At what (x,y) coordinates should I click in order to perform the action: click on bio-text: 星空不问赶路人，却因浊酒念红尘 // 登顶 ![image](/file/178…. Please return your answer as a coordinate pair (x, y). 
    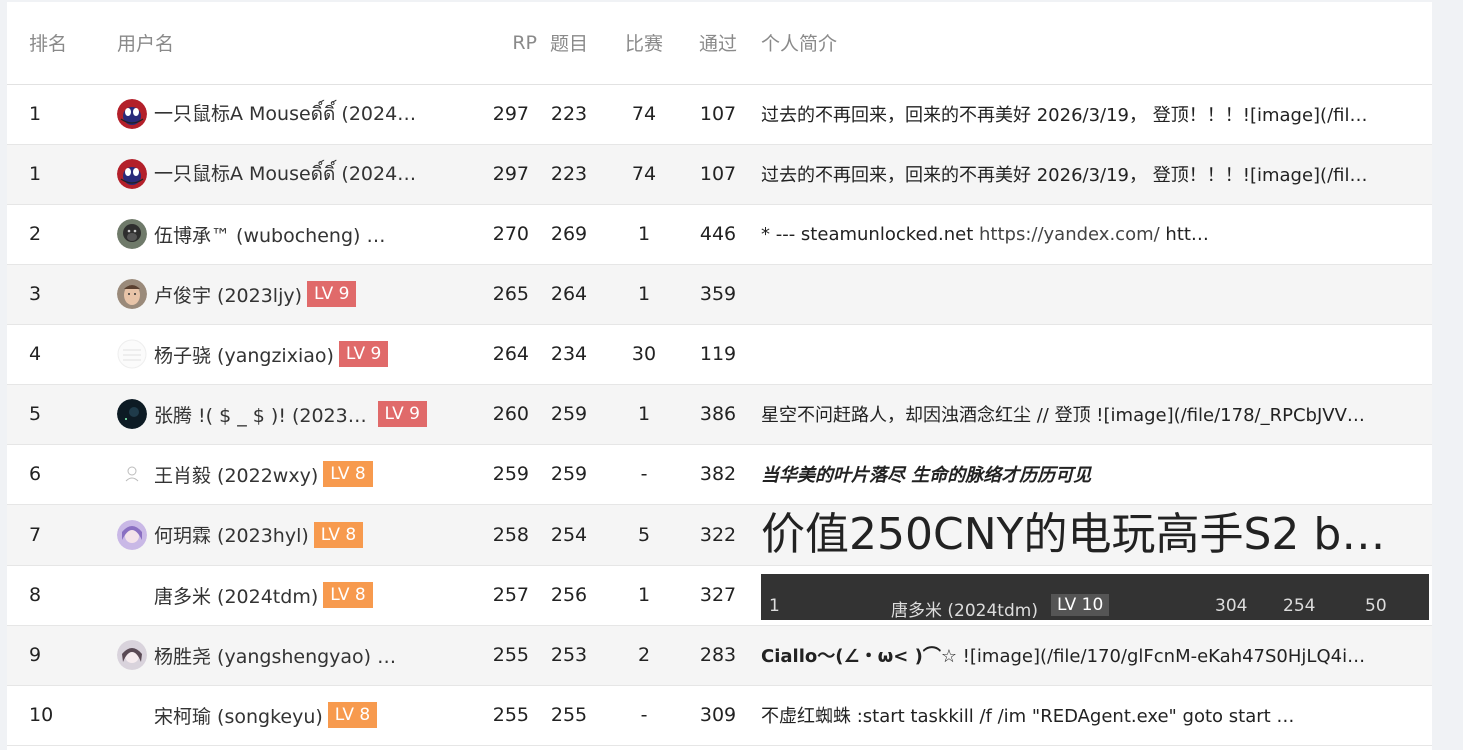
    Looking at the image, I should click on (1063, 415).